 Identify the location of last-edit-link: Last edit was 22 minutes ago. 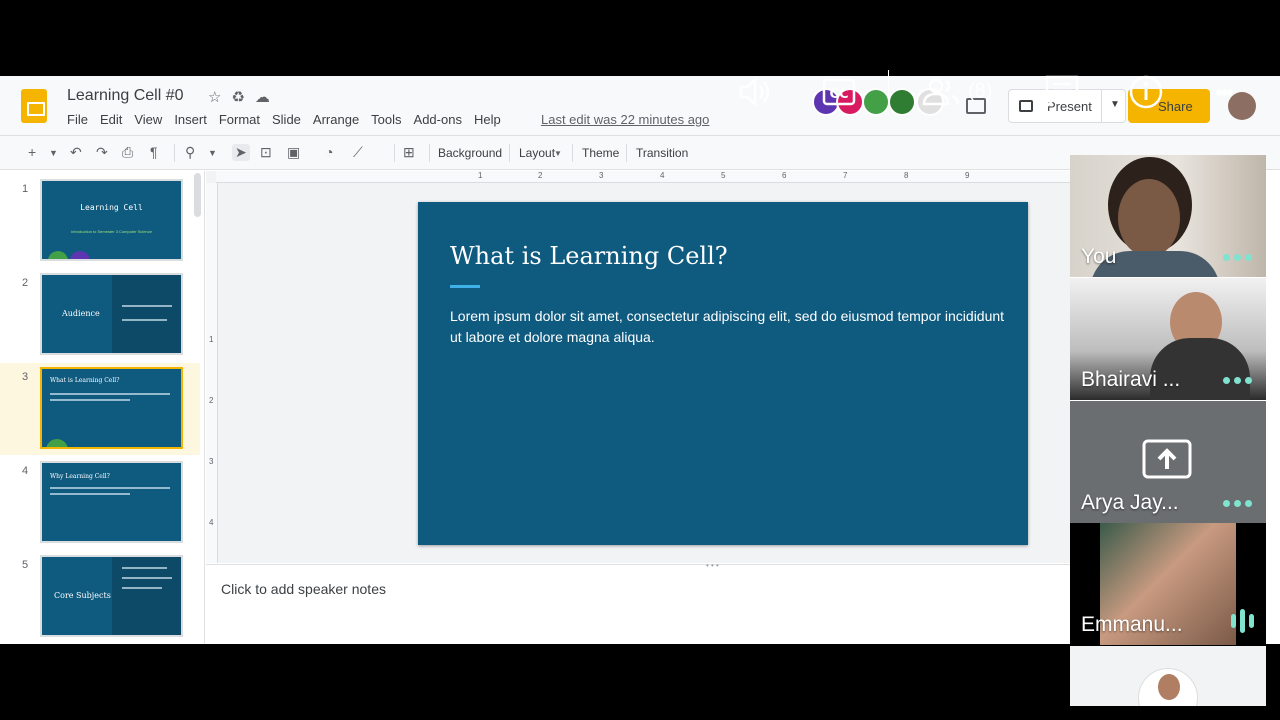
(625, 119).